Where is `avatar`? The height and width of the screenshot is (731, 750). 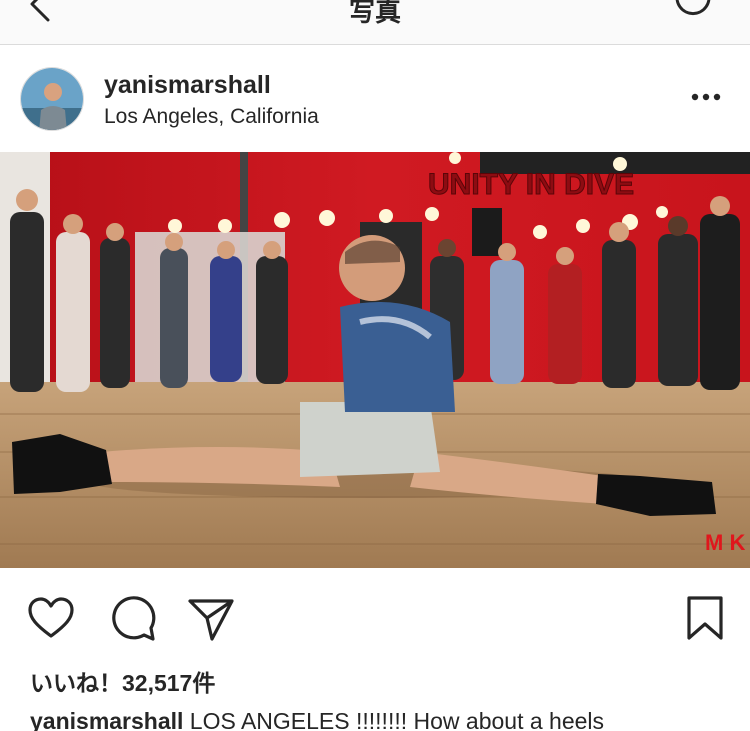
avatar is located at coordinates (52, 99).